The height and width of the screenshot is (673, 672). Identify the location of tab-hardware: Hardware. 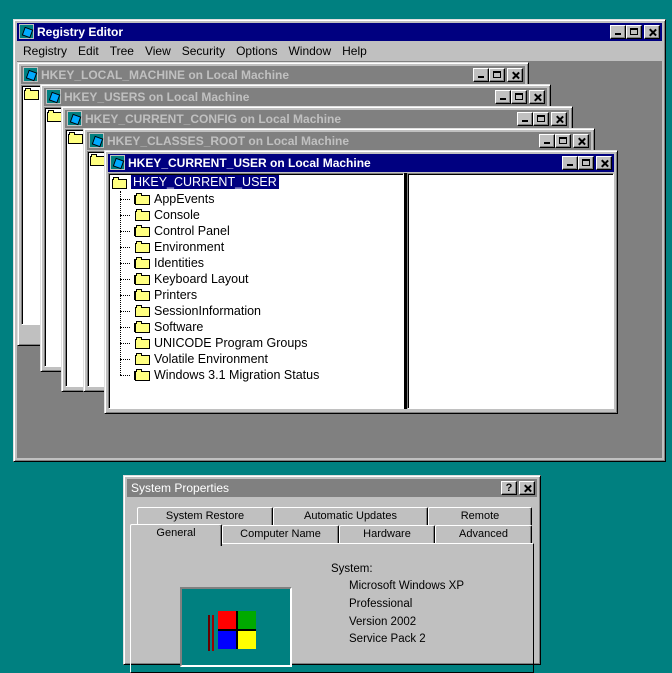
(387, 534).